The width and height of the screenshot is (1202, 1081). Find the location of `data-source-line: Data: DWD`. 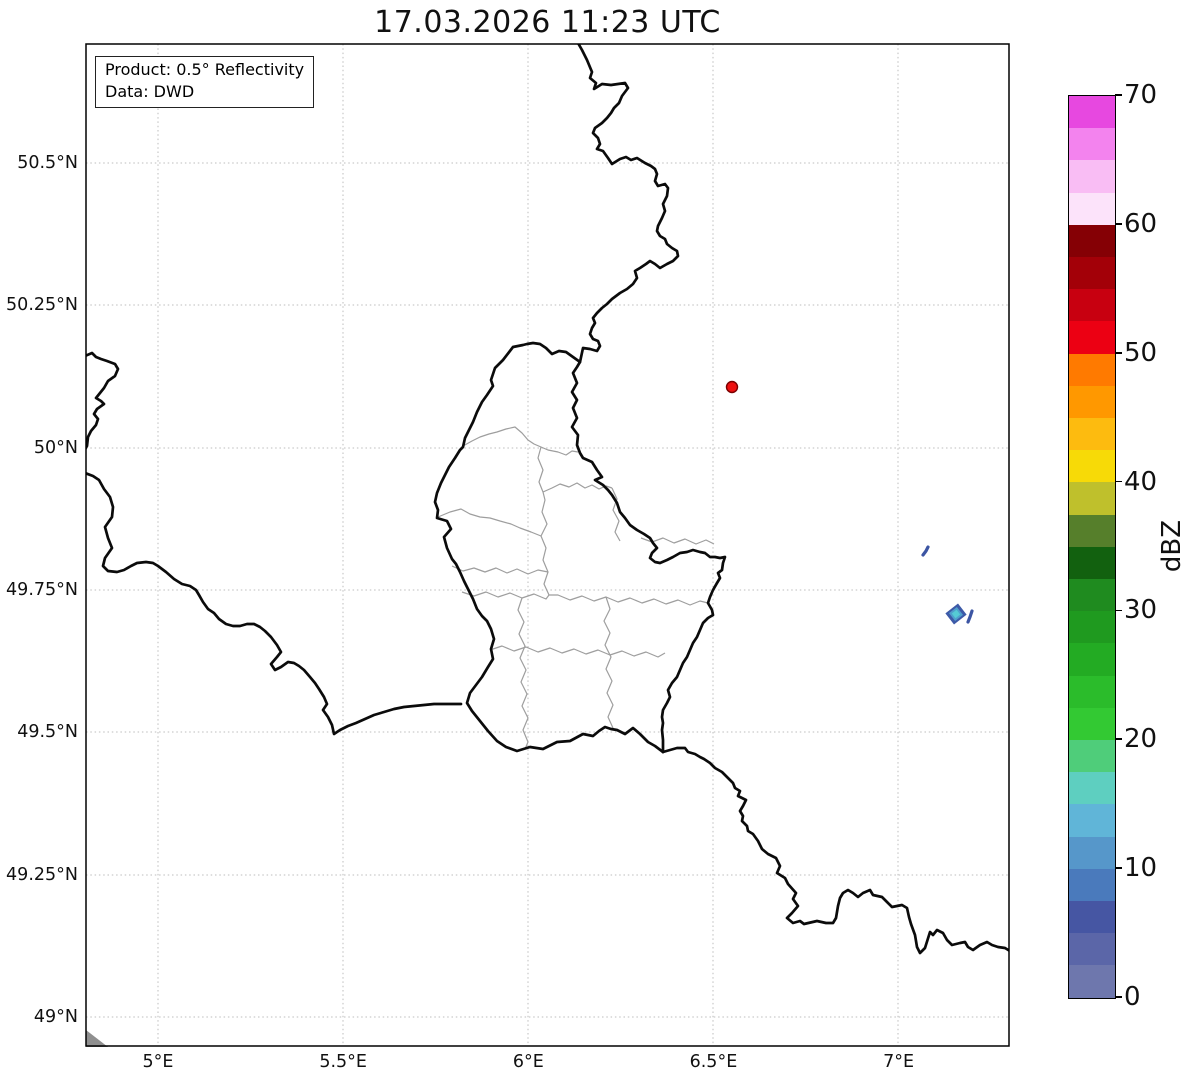

data-source-line: Data: DWD is located at coordinates (150, 91).